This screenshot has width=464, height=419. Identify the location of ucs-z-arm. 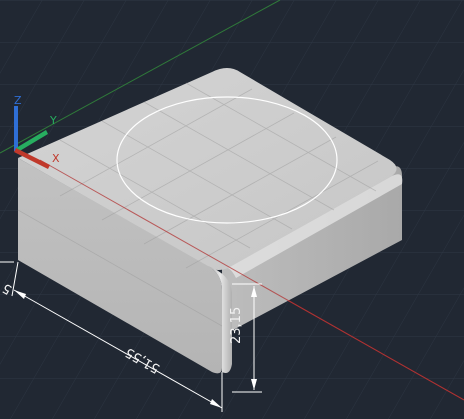
(16, 128).